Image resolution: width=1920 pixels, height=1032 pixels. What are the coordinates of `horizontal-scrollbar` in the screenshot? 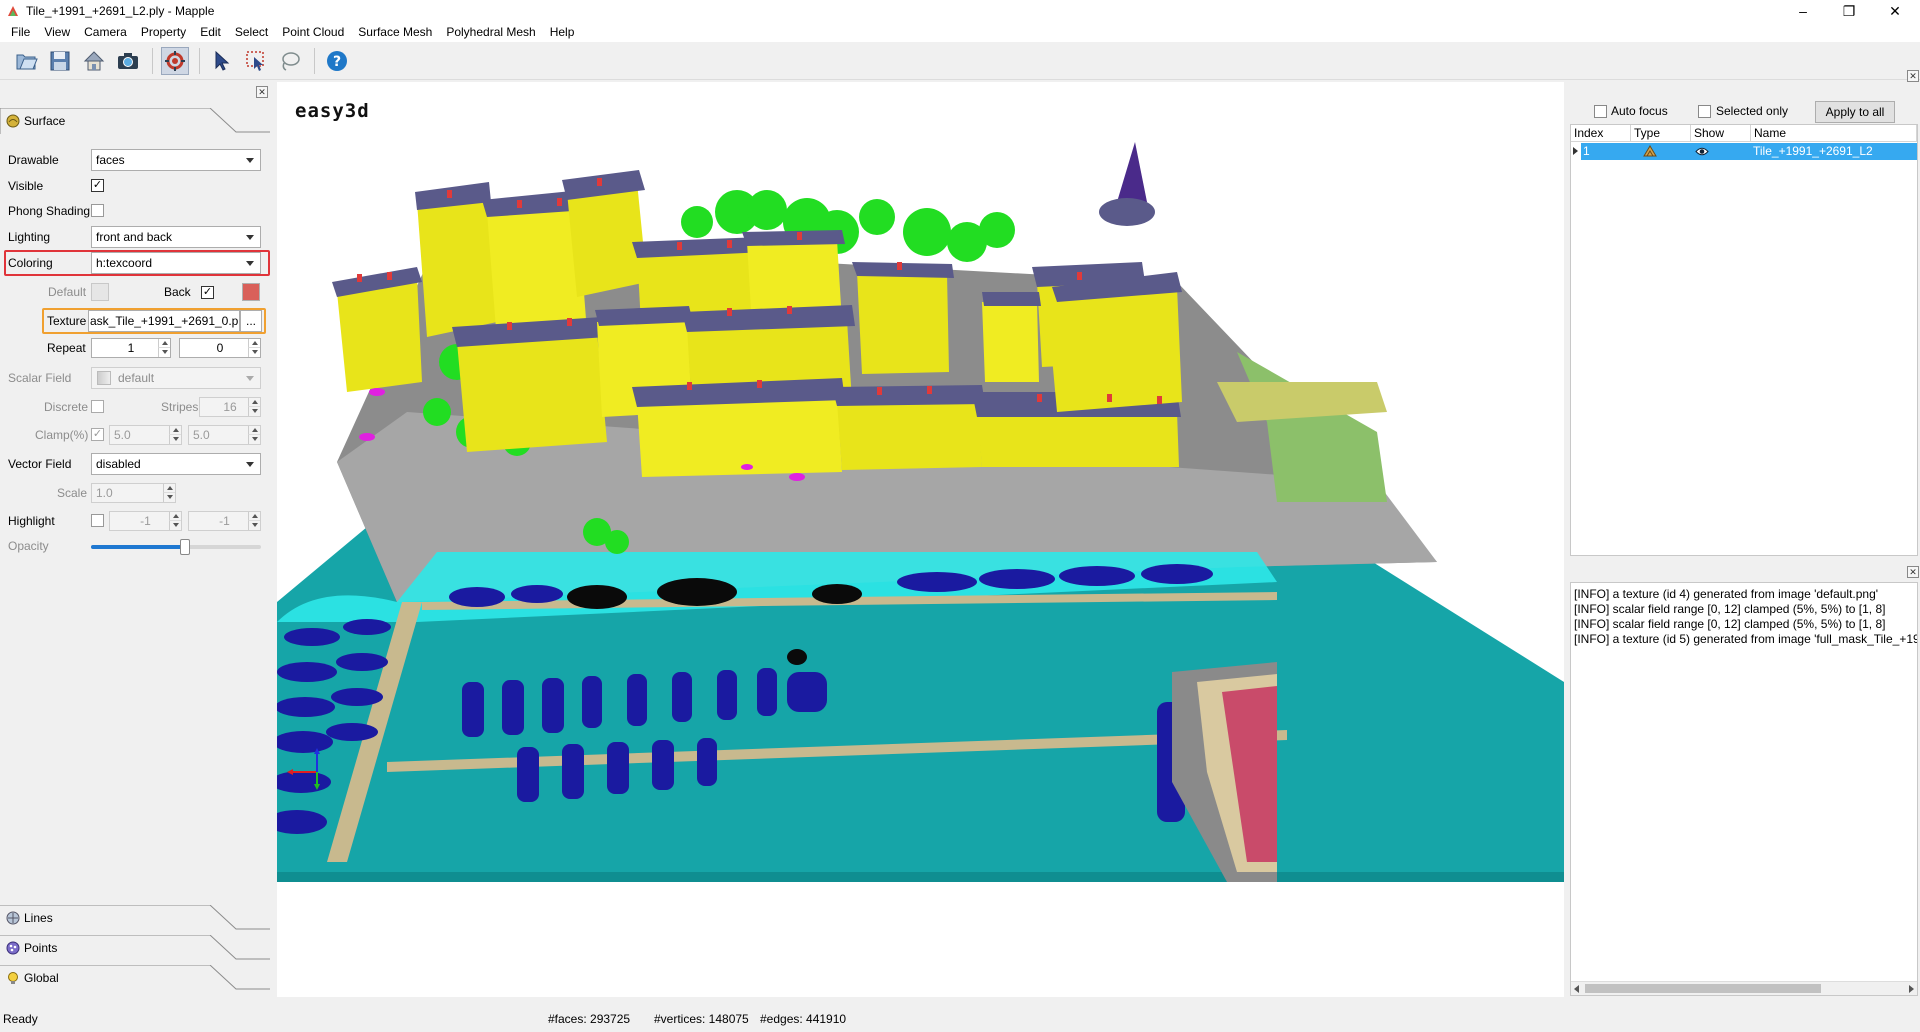 It's located at (1744, 988).